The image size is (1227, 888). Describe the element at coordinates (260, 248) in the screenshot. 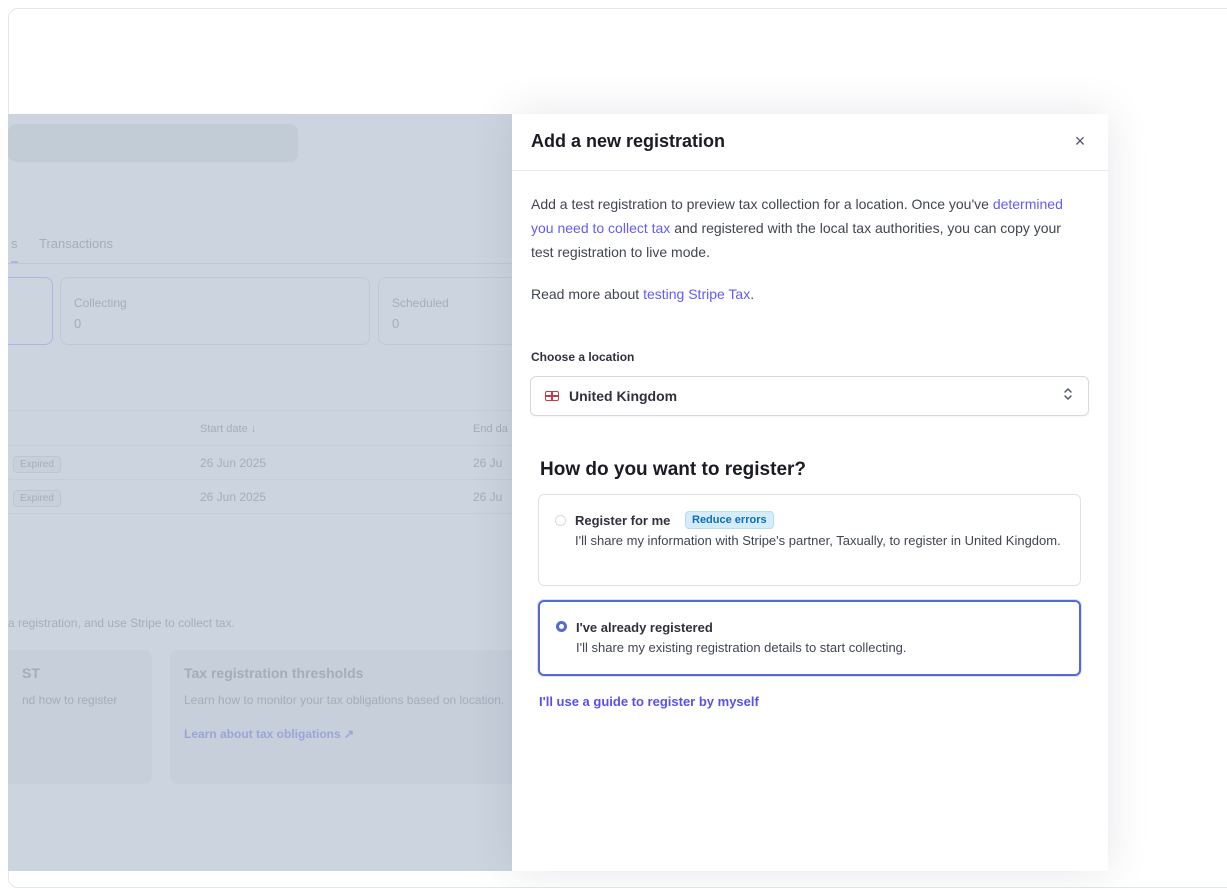

I see `tab-bar: s Transactions` at that location.